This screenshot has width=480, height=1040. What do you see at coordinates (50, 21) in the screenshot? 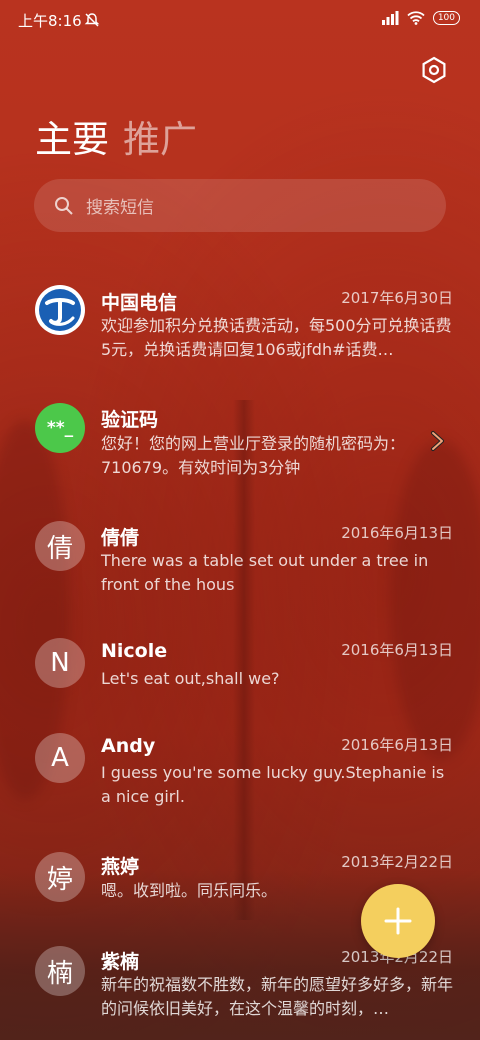
I see `status-time: 上午8:16` at bounding box center [50, 21].